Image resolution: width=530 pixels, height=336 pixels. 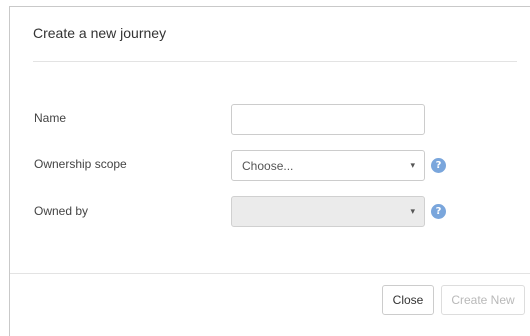 What do you see at coordinates (328, 119) in the screenshot?
I see `name-input` at bounding box center [328, 119].